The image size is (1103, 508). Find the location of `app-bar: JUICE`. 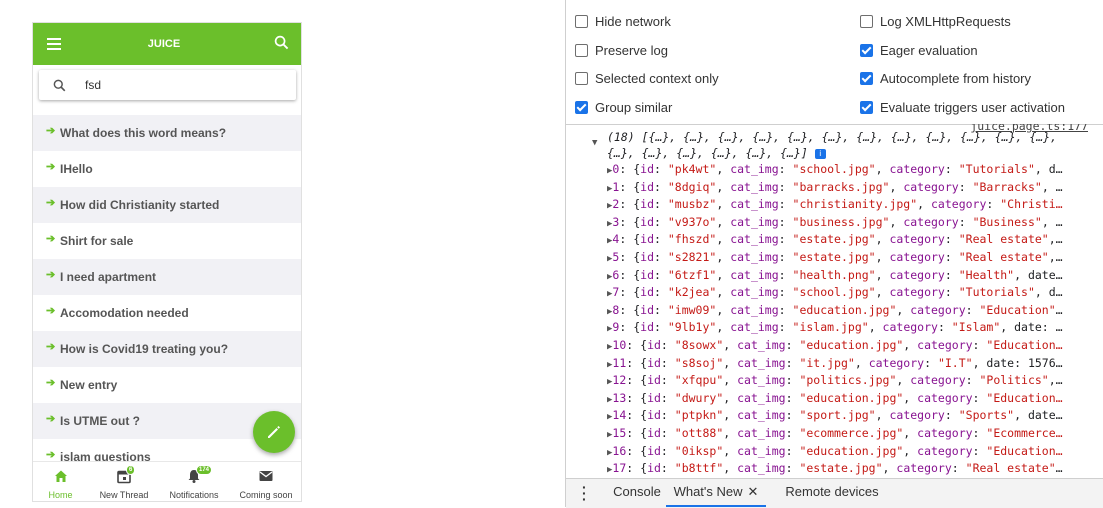

app-bar: JUICE is located at coordinates (167, 44).